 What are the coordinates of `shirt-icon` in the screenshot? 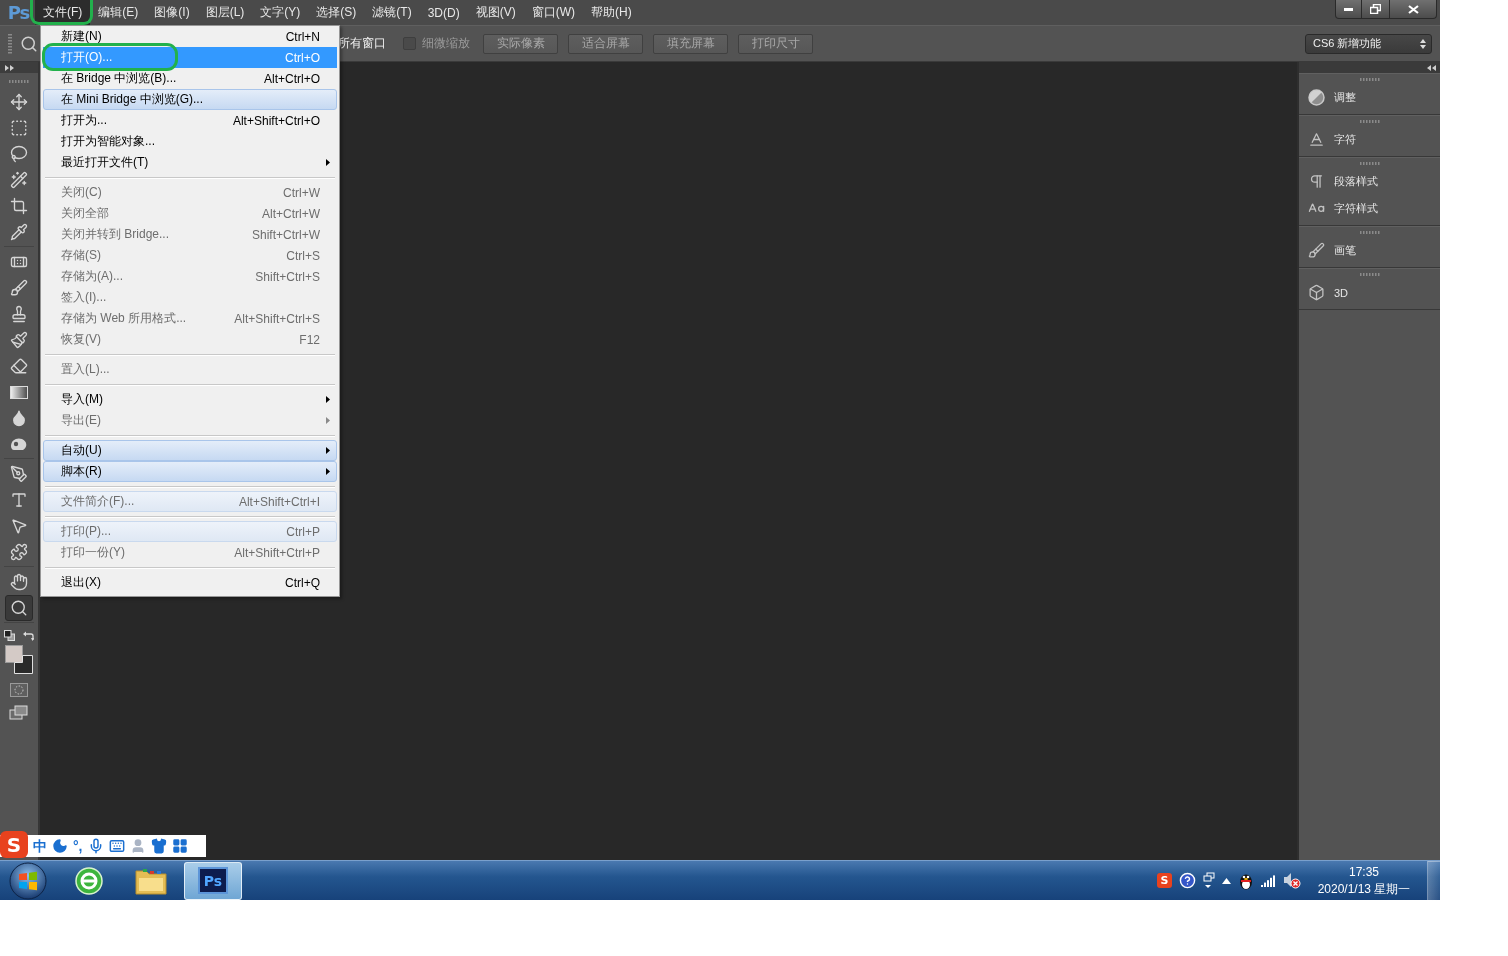 It's located at (158, 846).